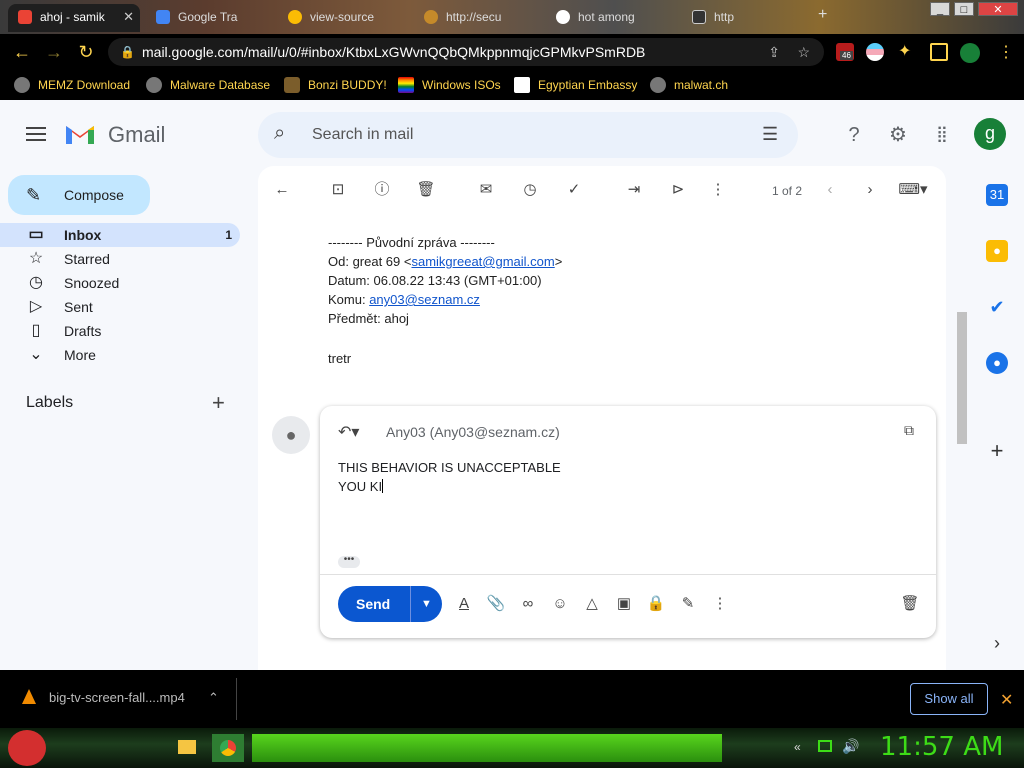  What do you see at coordinates (997, 307) in the screenshot?
I see `tasks-icon: ✔` at bounding box center [997, 307].